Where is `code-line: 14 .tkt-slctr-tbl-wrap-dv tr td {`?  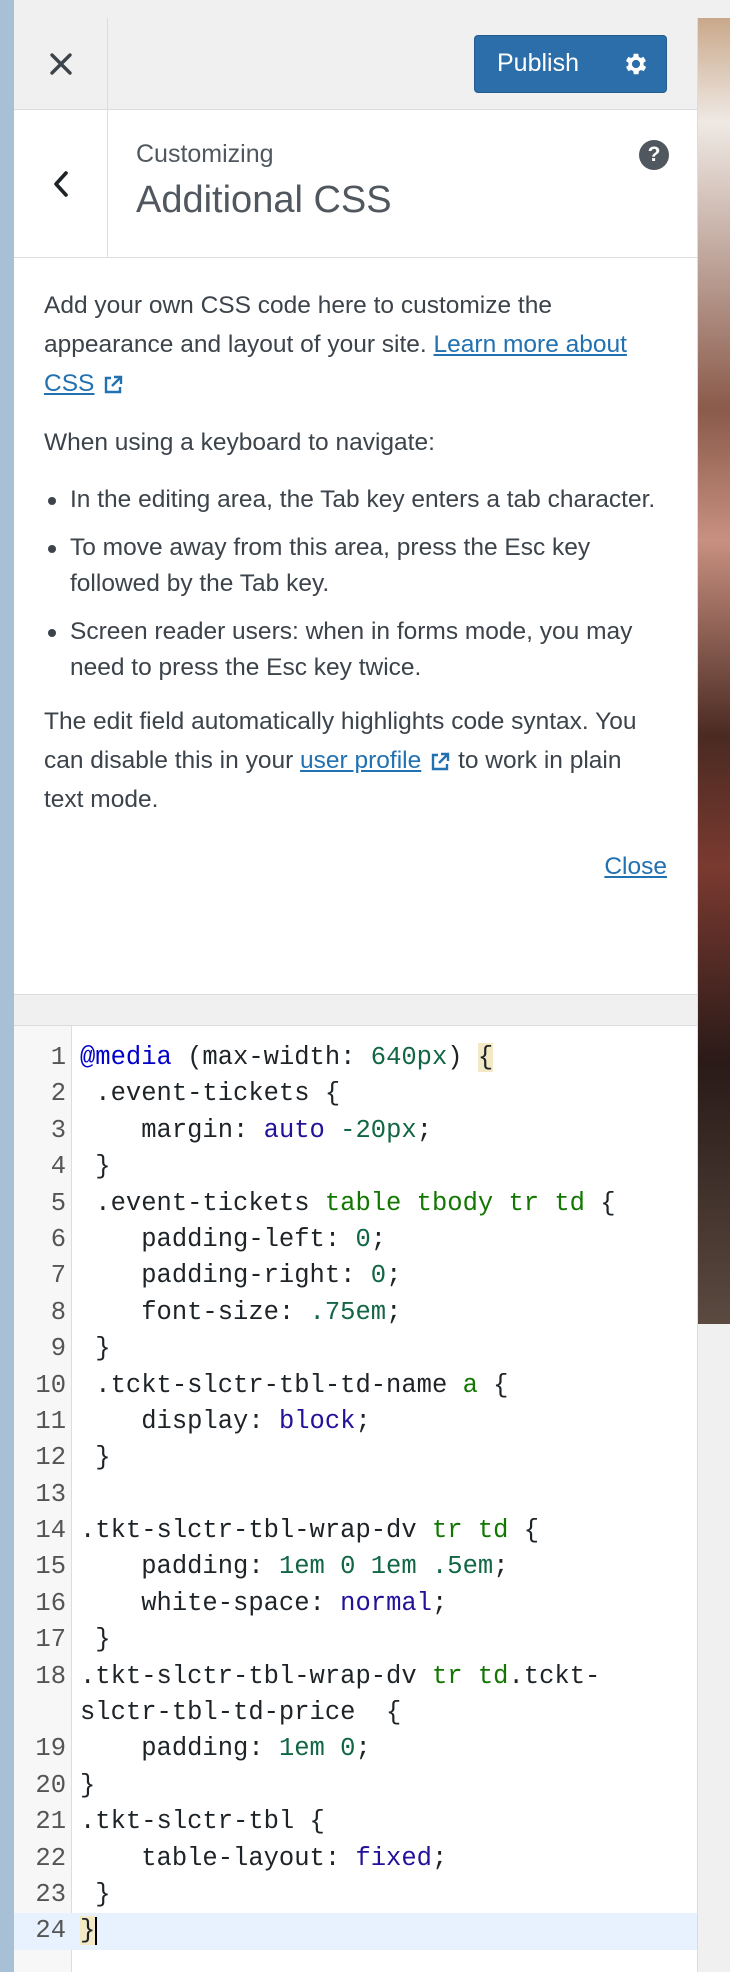
code-line: 14 .tkt-slctr-tbl-wrap-dv tr td { is located at coordinates (355, 1531).